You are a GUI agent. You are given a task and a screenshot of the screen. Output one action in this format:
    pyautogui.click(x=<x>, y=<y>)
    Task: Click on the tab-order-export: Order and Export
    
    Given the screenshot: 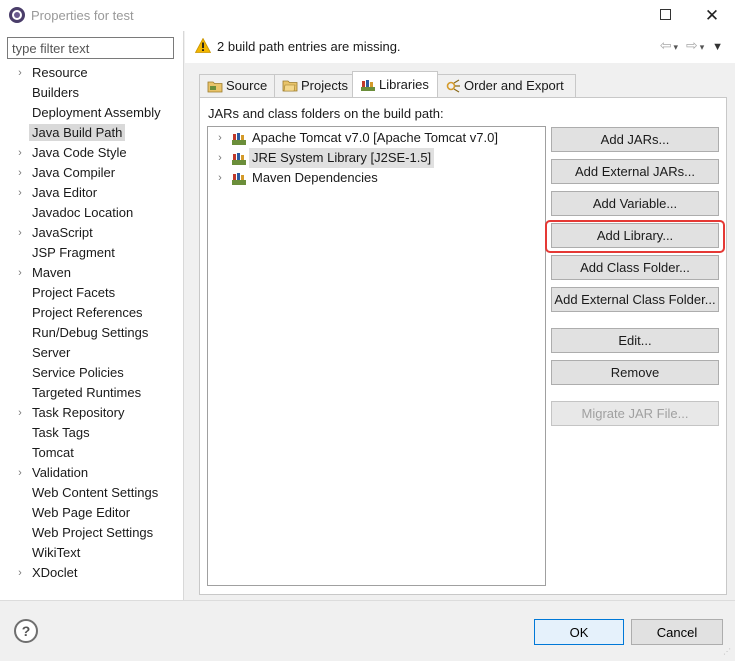 What is the action you would take?
    pyautogui.click(x=506, y=86)
    